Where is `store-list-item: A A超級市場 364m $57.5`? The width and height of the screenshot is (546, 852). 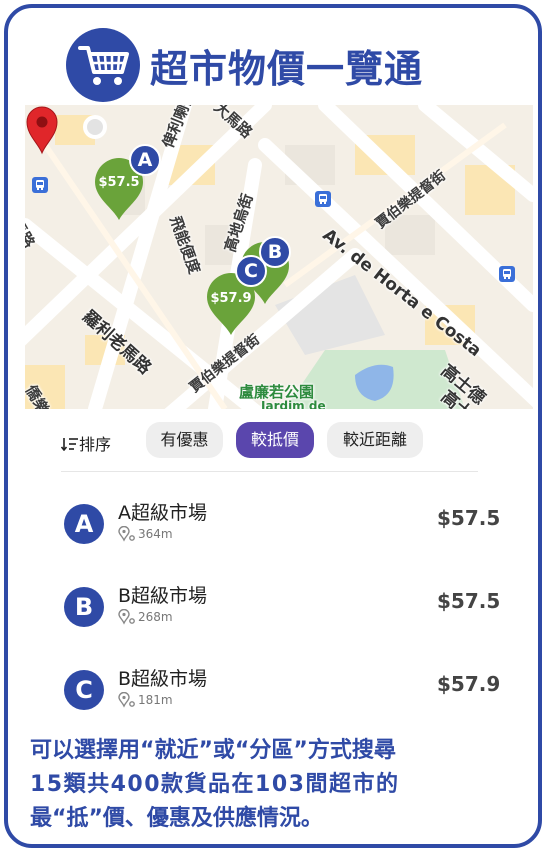 store-list-item: A A超級市場 364m $57.5 is located at coordinates (279, 533).